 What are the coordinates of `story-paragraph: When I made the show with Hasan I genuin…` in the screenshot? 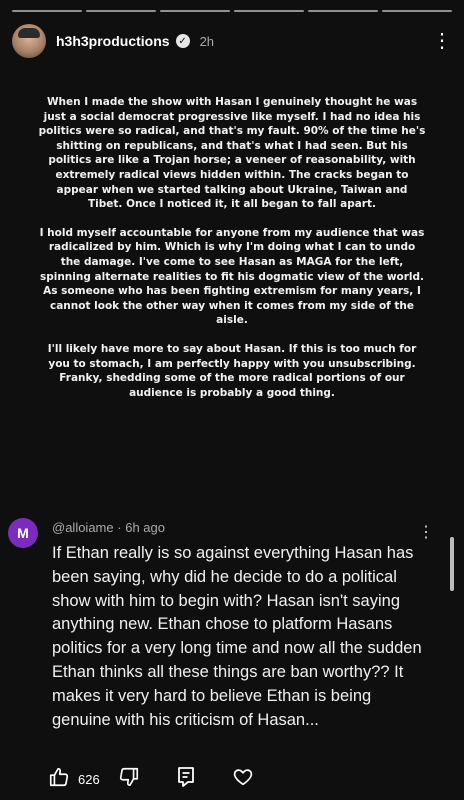 It's located at (232, 153).